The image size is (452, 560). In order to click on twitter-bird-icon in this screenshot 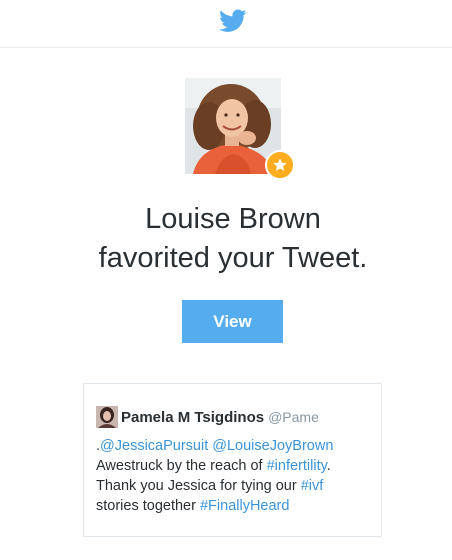, I will do `click(233, 21)`.